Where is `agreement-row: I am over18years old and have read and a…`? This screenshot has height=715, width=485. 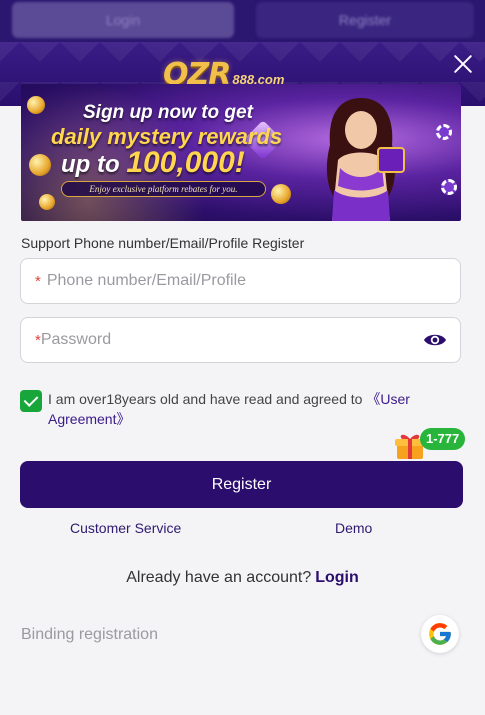 agreement-row: I am over18years old and have read and a… is located at coordinates (240, 409).